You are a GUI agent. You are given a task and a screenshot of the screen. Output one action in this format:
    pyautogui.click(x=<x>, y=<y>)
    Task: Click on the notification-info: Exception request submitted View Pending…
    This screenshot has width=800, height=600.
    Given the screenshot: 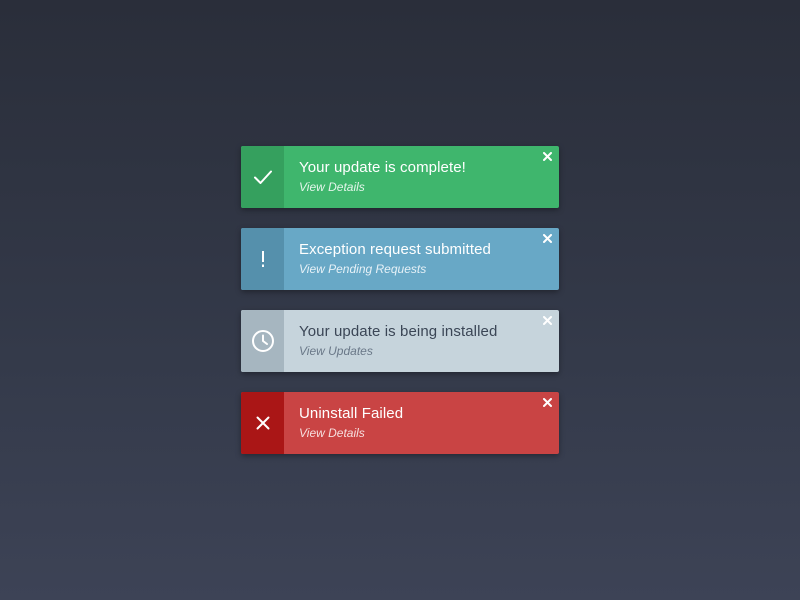 What is the action you would take?
    pyautogui.click(x=400, y=259)
    